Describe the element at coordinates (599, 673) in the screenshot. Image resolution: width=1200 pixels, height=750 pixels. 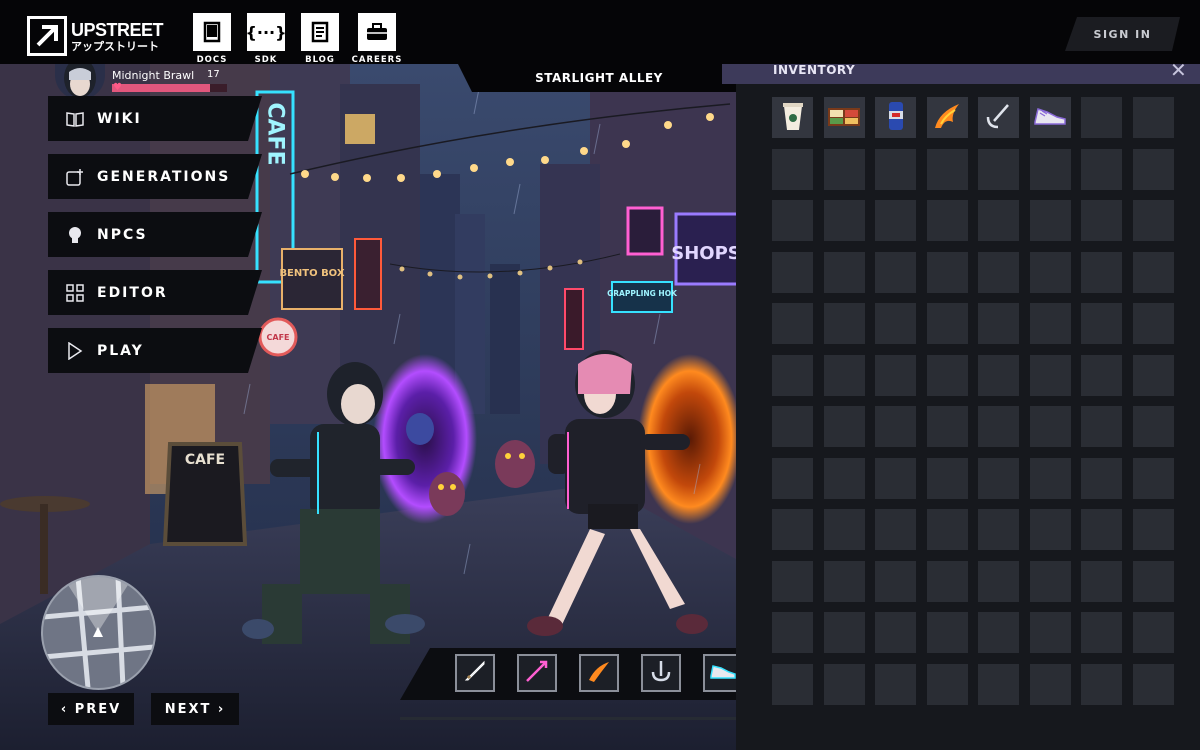
I see `hotbar-slot-fire-slash` at that location.